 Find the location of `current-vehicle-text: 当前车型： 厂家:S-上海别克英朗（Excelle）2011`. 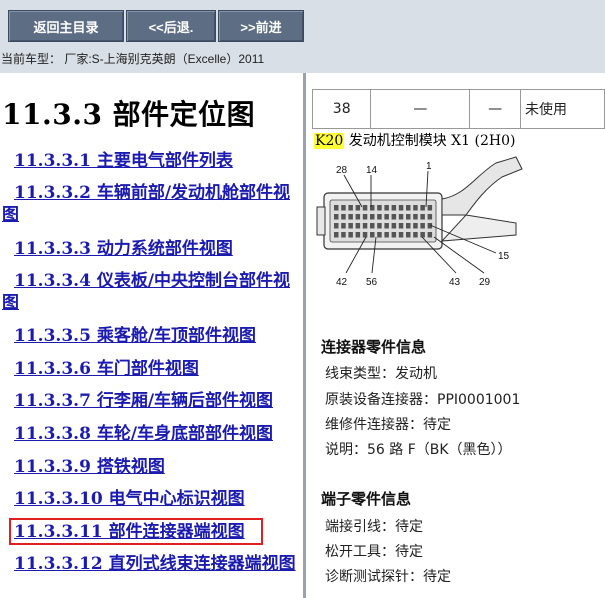

current-vehicle-text: 当前车型： 厂家:S-上海别克英朗（Excelle）2011 is located at coordinates (133, 59).